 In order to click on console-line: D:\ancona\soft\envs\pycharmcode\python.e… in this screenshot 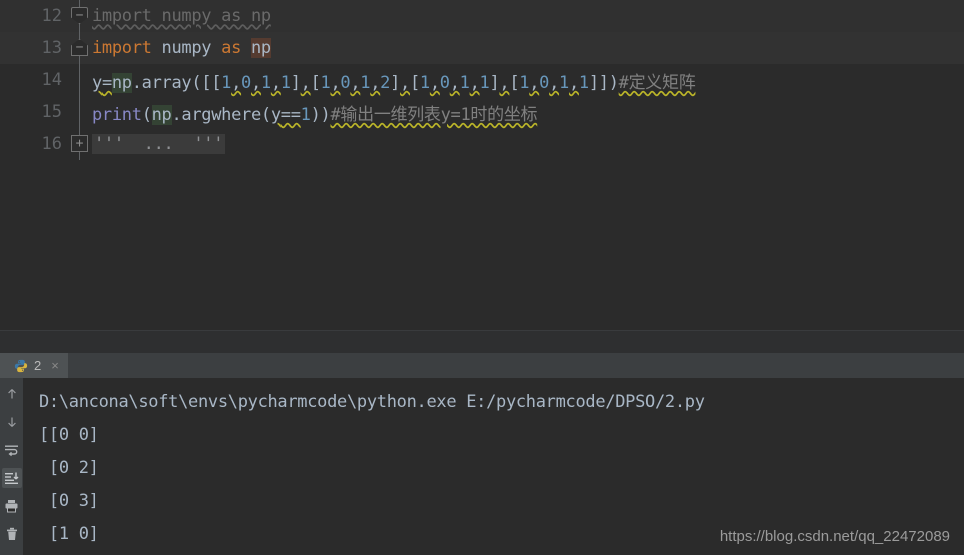, I will do `click(372, 402)`.